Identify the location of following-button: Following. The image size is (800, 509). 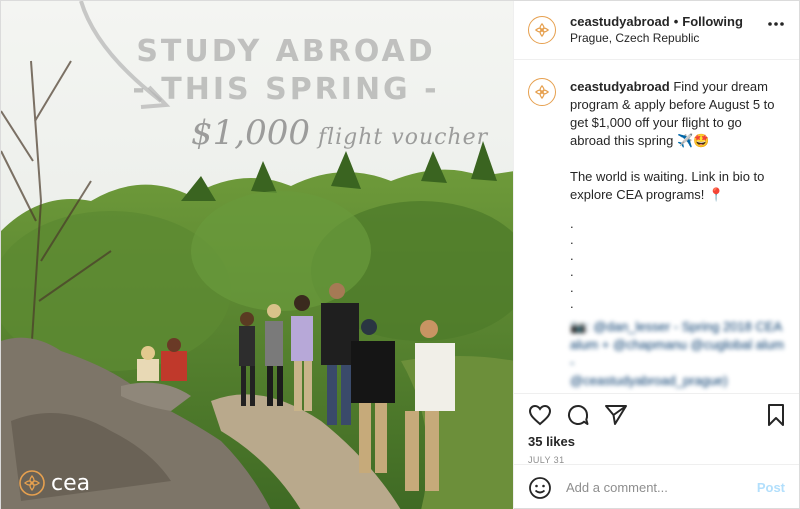
(712, 21).